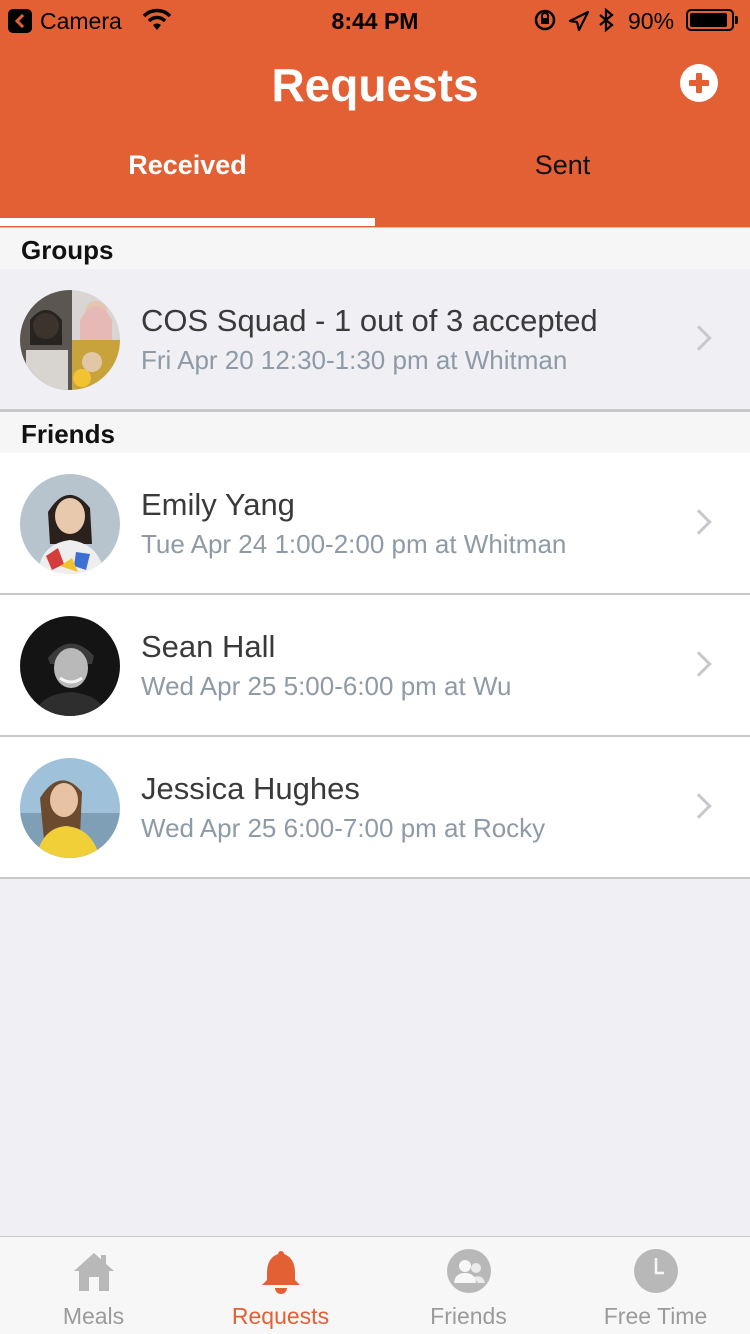 This screenshot has height=1334, width=750. Describe the element at coordinates (93, 1316) in the screenshot. I see `tabbar-label-meals: Meals` at that location.